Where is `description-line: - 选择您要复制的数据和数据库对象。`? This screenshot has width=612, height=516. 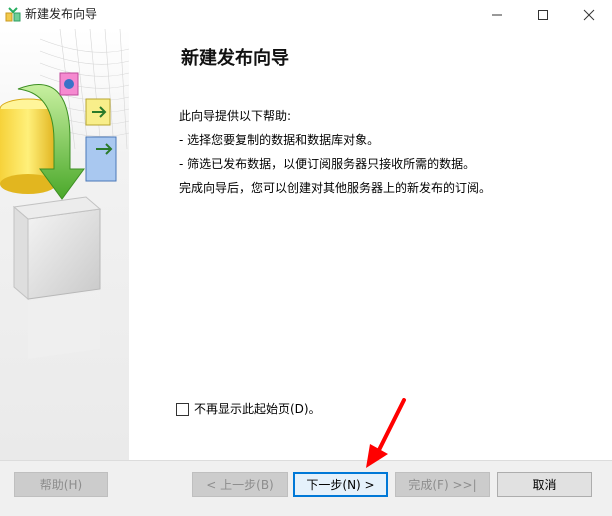 description-line: - 选择您要复制的数据和数据库对象。 is located at coordinates (279, 140).